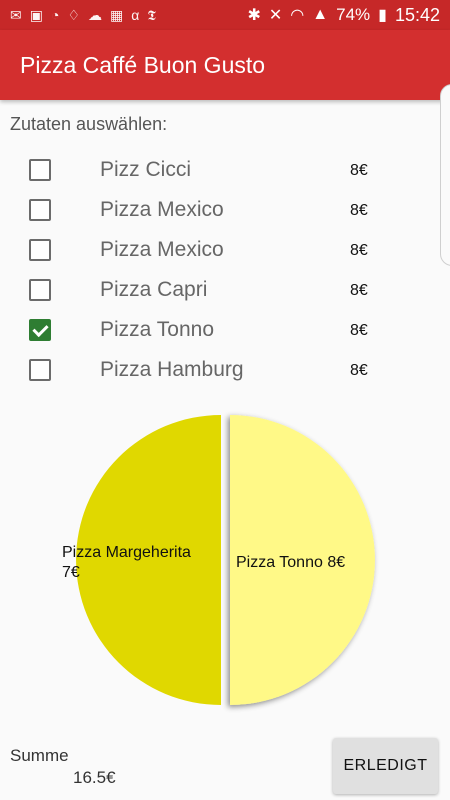  Describe the element at coordinates (320, 14) in the screenshot. I see `signal-icon: ▲` at that location.